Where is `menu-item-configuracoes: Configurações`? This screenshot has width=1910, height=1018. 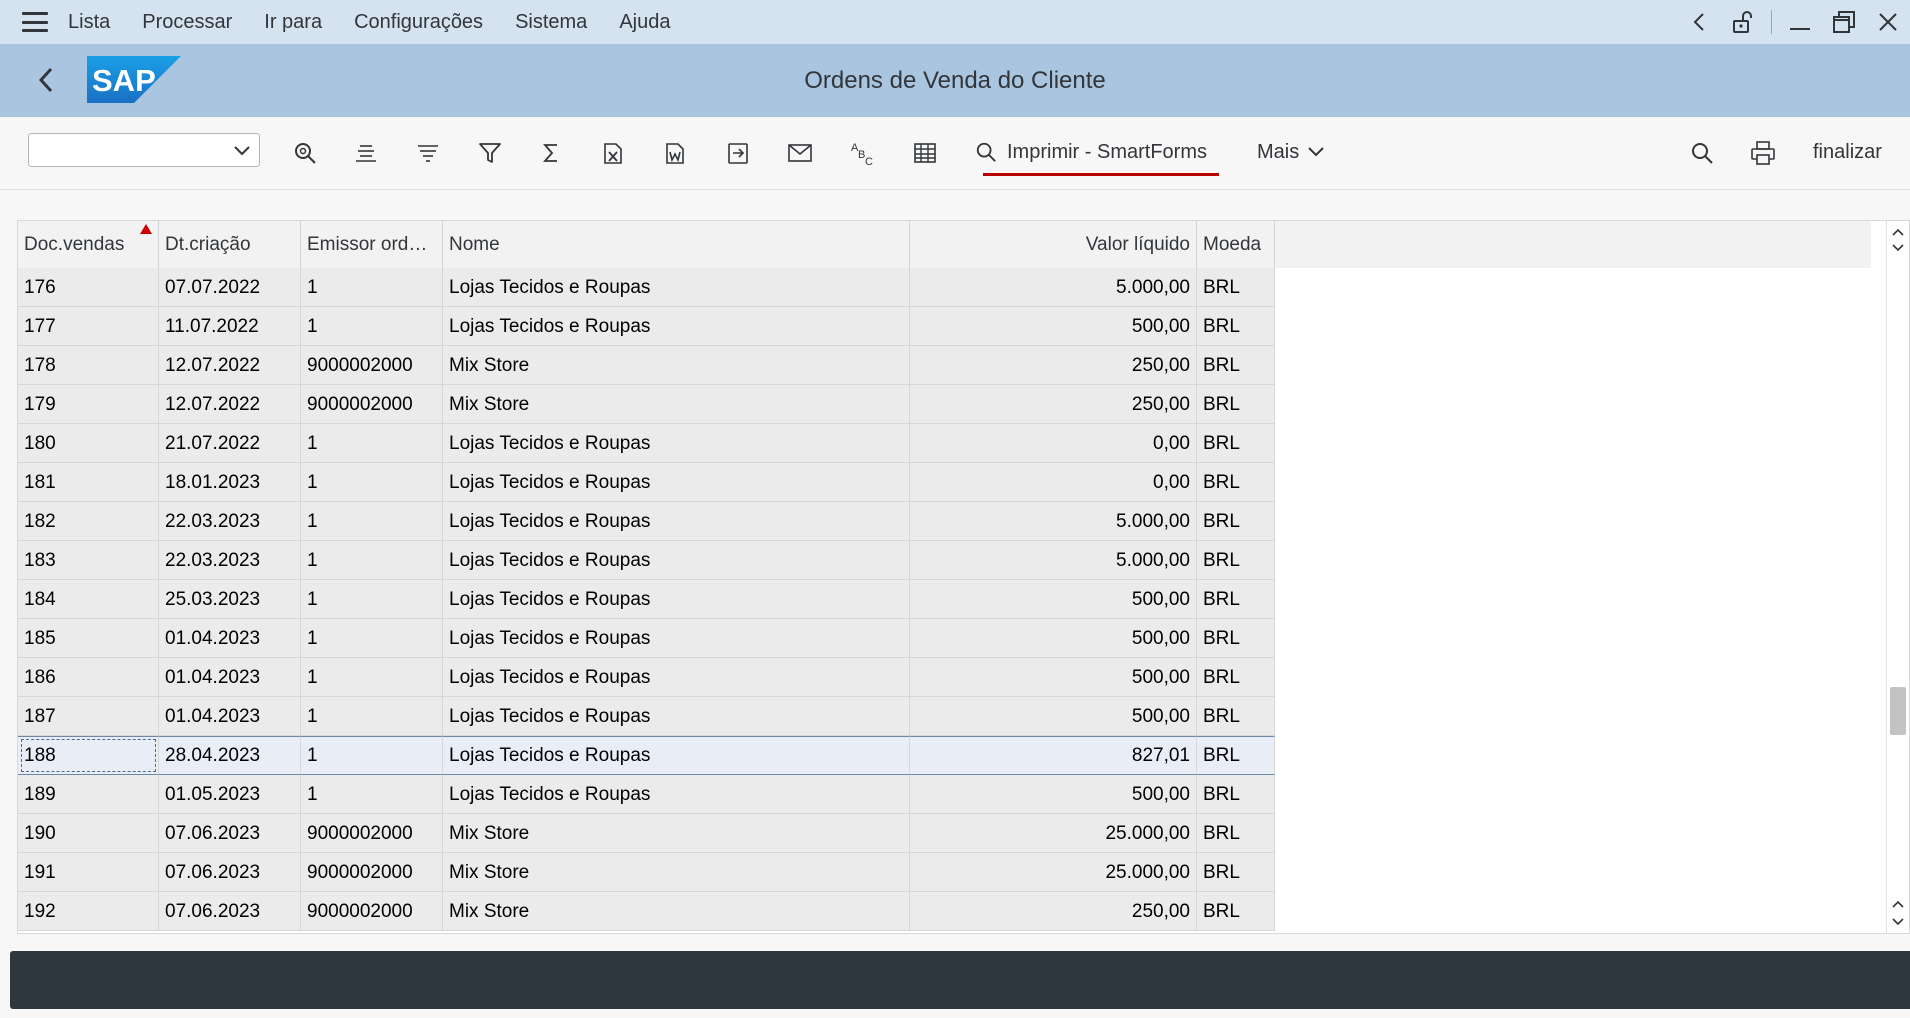
menu-item-configuracoes: Configurações is located at coordinates (418, 22).